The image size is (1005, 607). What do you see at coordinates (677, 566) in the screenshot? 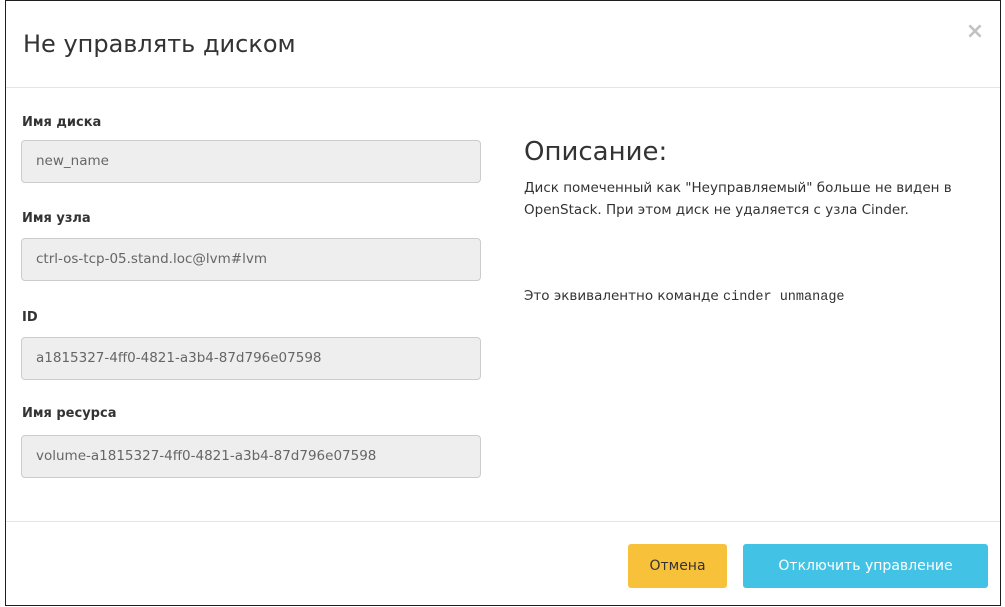
I see `cancel-button: Отмена` at bounding box center [677, 566].